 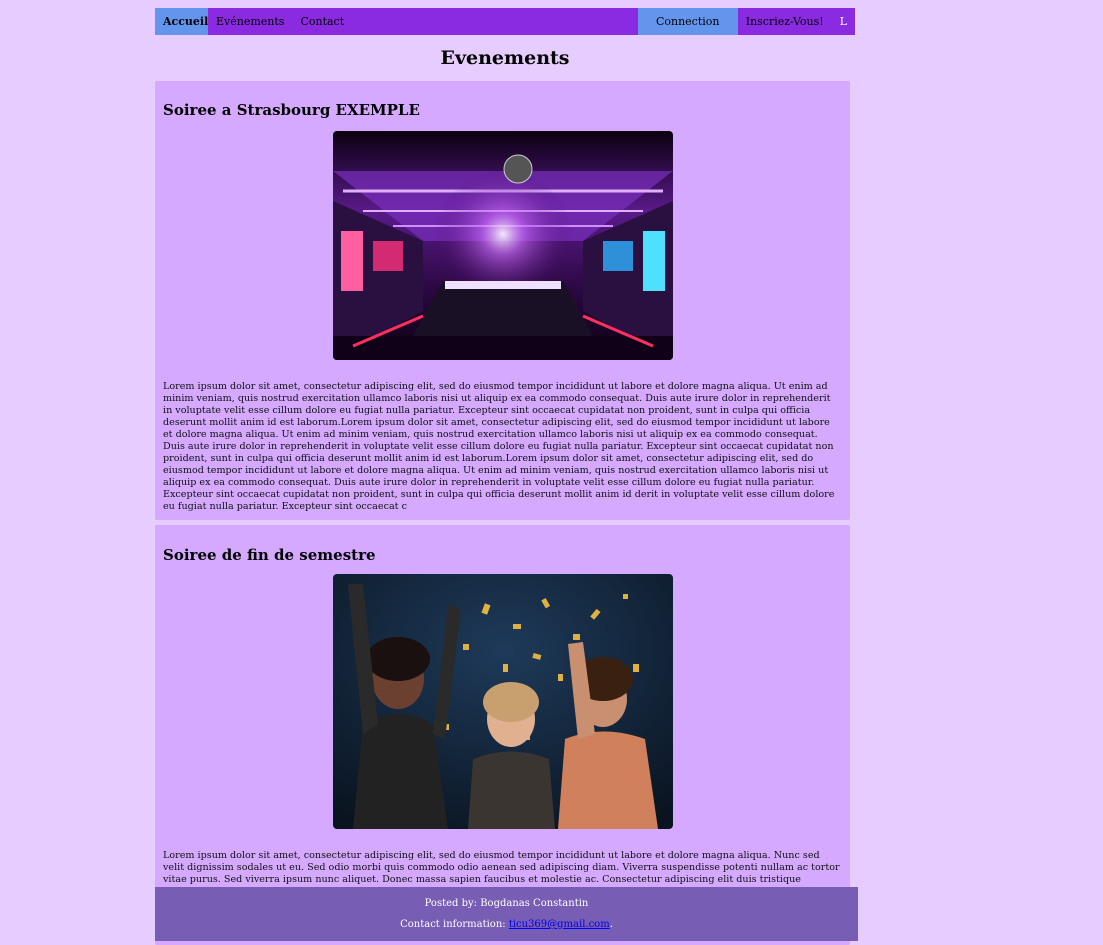 What do you see at coordinates (559, 924) in the screenshot?
I see `footer-email-link: ticu369@gmail.com` at bounding box center [559, 924].